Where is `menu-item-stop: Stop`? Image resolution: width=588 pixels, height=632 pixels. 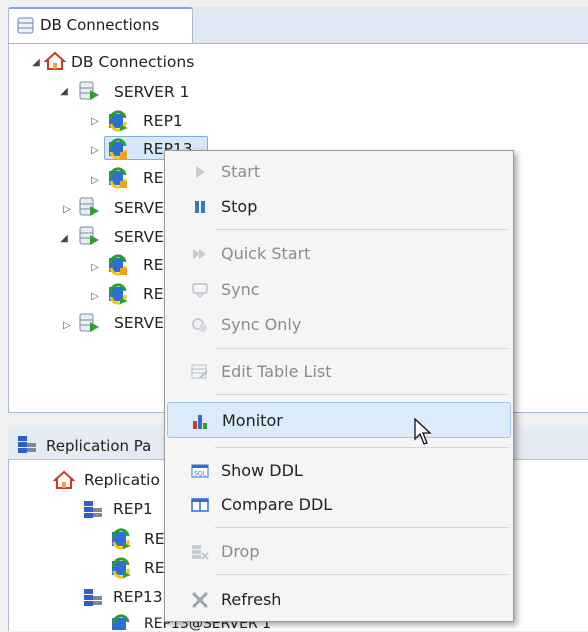
menu-item-stop: Stop is located at coordinates (339, 206).